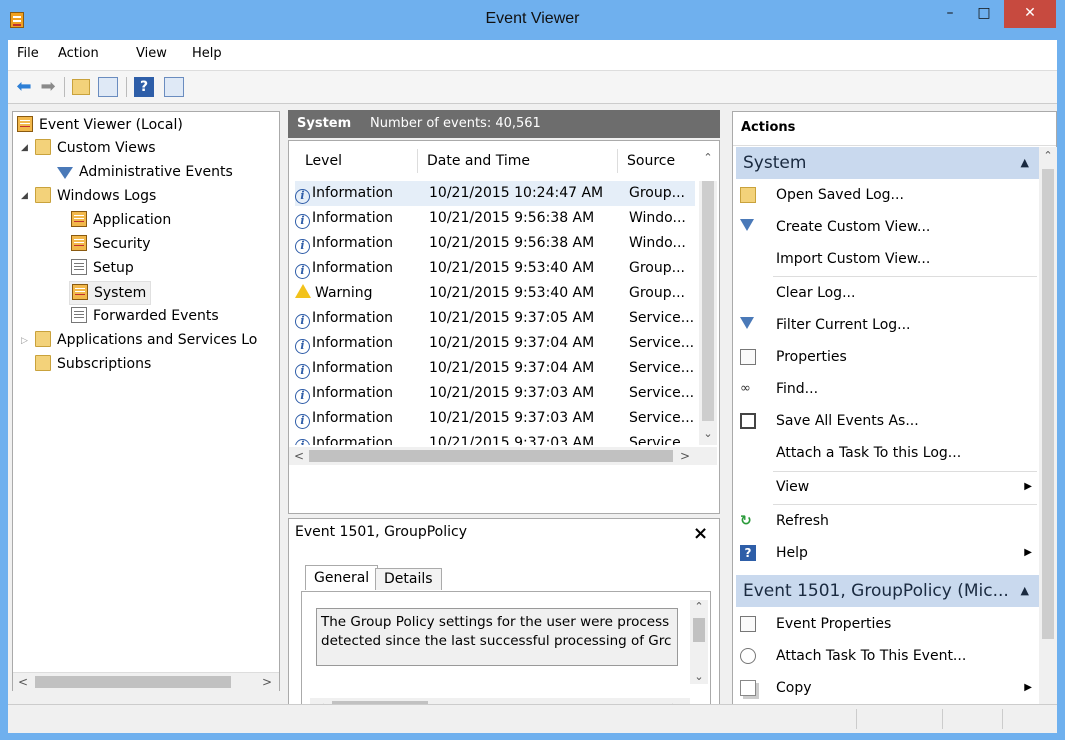  What do you see at coordinates (108, 87) in the screenshot?
I see `show-hide-tree-icon` at bounding box center [108, 87].